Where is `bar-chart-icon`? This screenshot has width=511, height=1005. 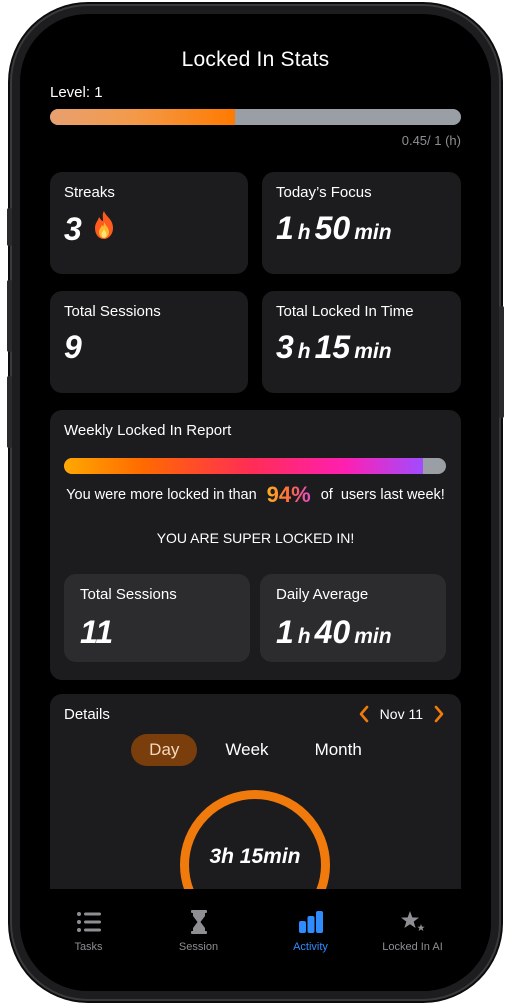 bar-chart-icon is located at coordinates (310, 922).